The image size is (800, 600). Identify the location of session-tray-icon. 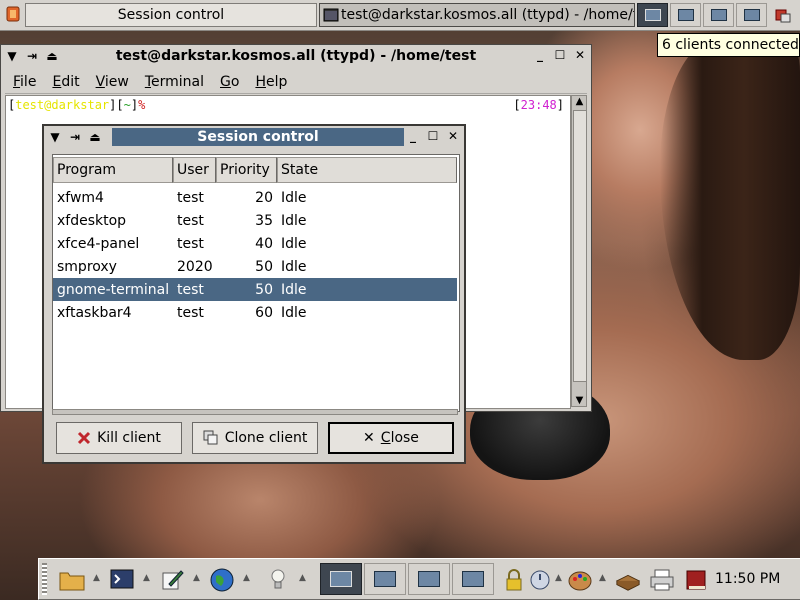
(783, 17).